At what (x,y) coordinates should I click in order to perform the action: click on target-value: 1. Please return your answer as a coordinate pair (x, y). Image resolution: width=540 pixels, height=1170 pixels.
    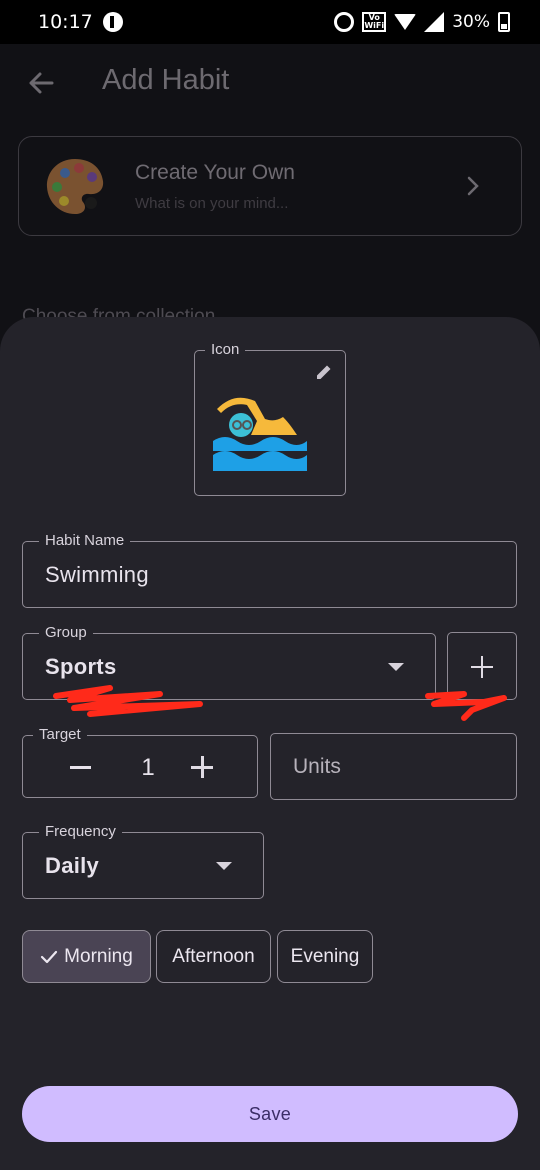
    Looking at the image, I should click on (148, 767).